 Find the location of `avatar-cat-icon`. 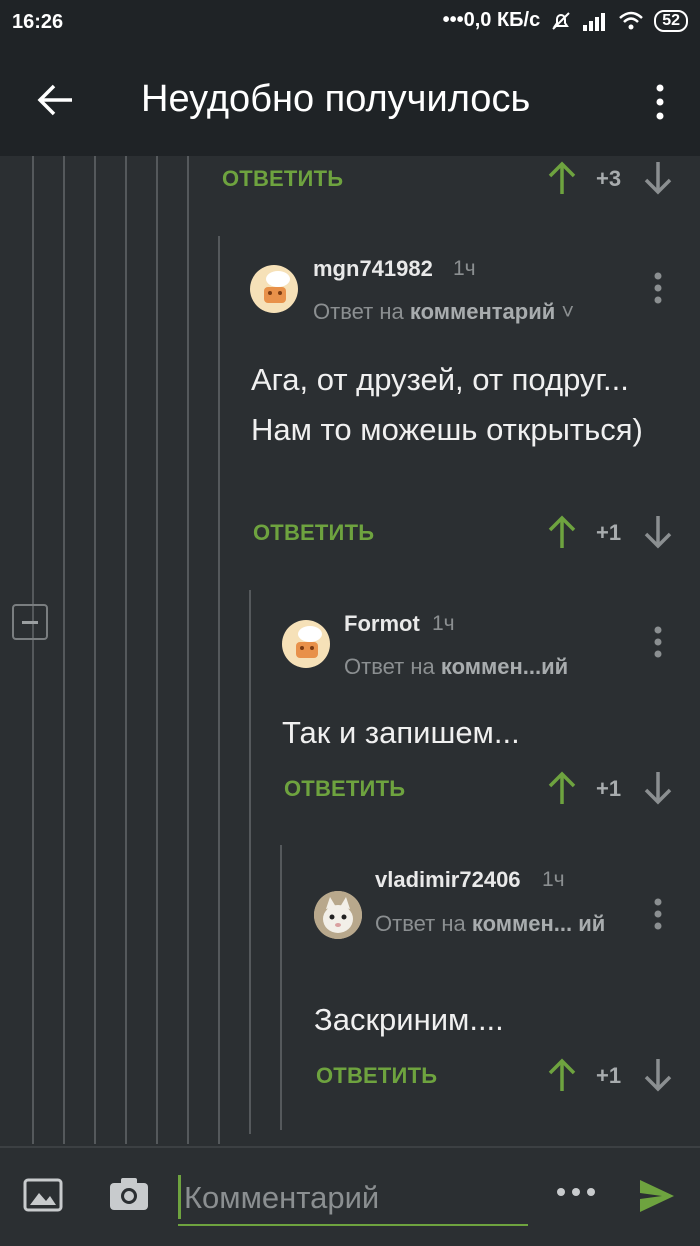

avatar-cat-icon is located at coordinates (338, 915).